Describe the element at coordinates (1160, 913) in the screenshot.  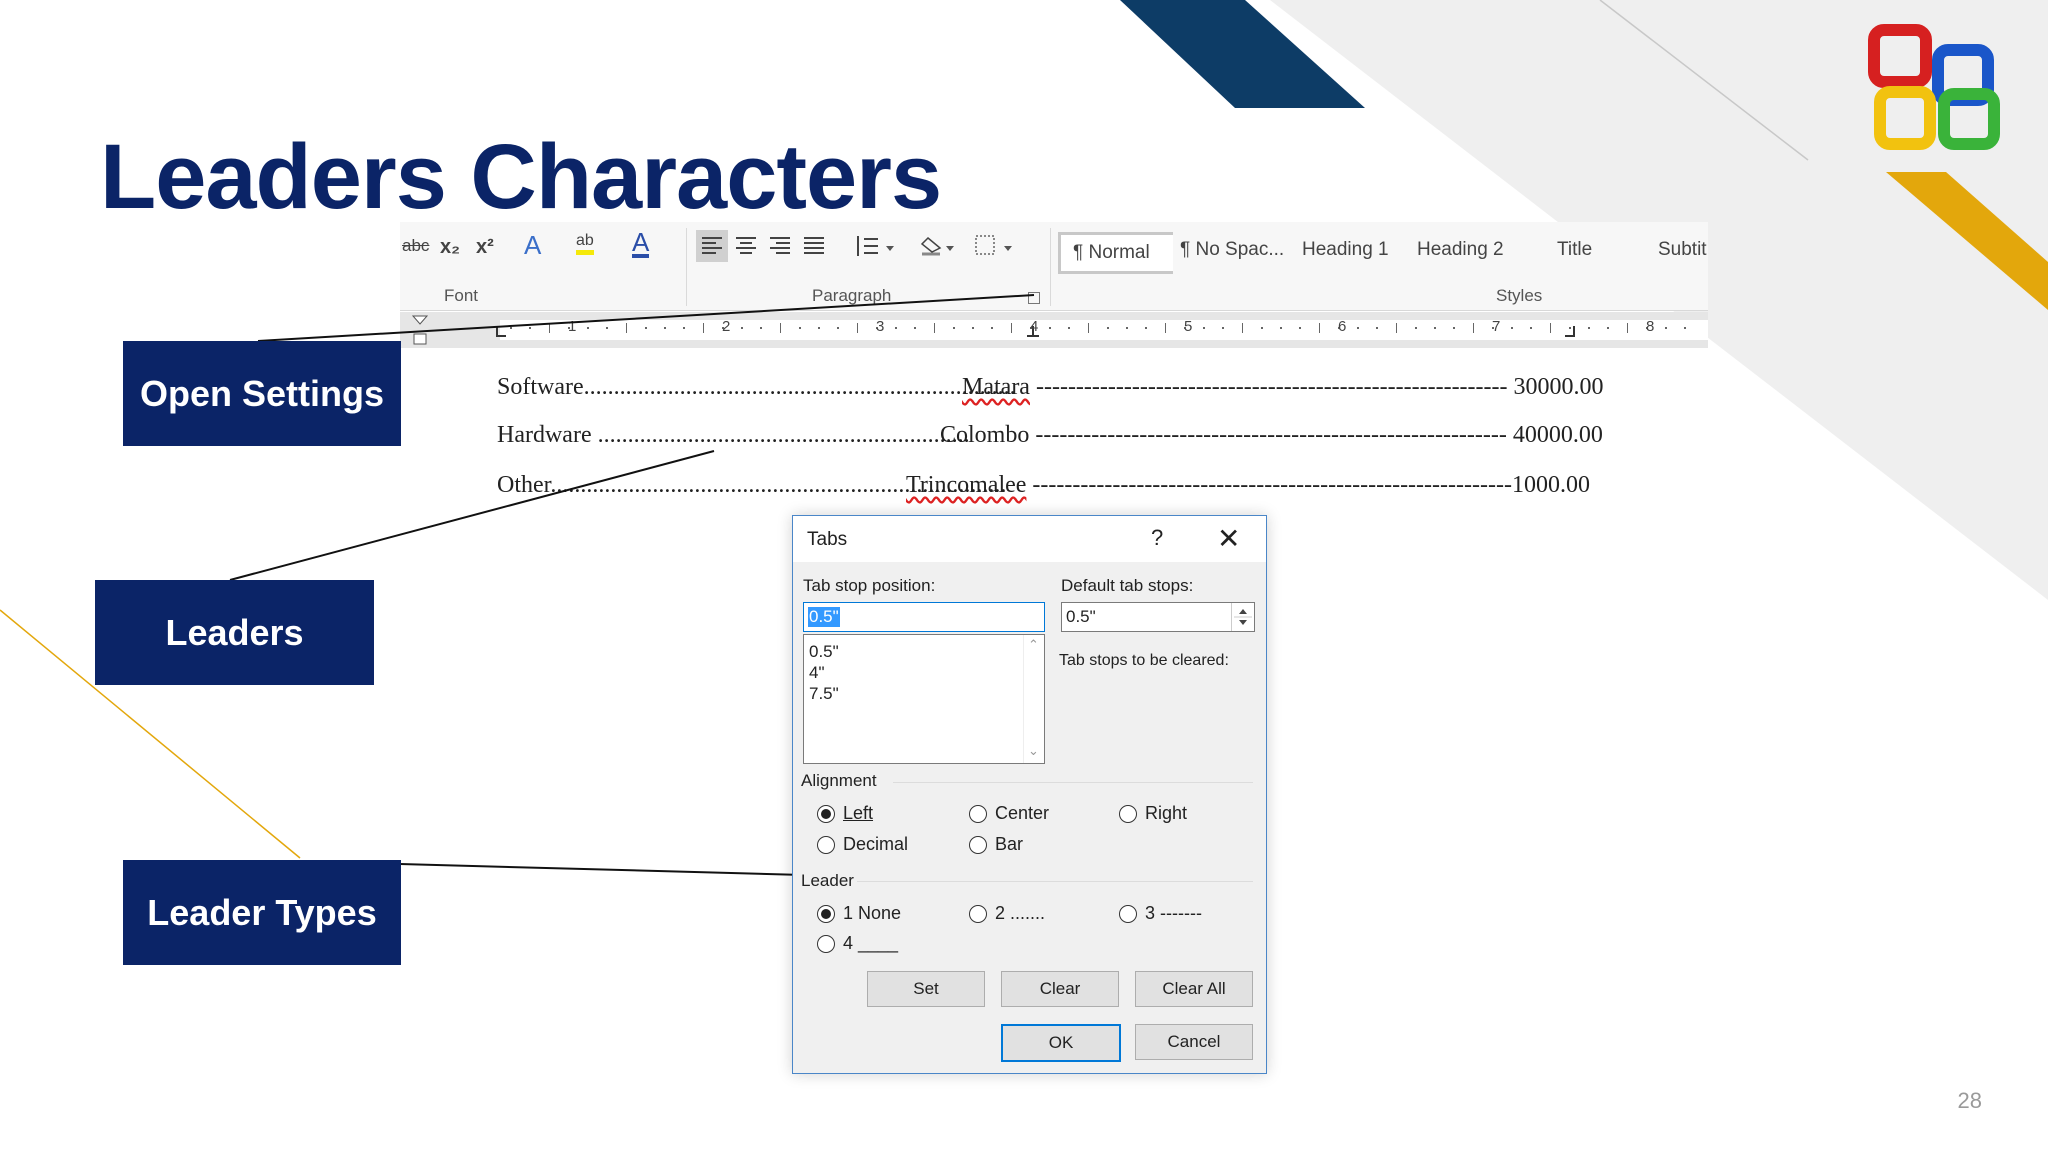
I see `radio-leader-dashes: 3 -------` at that location.